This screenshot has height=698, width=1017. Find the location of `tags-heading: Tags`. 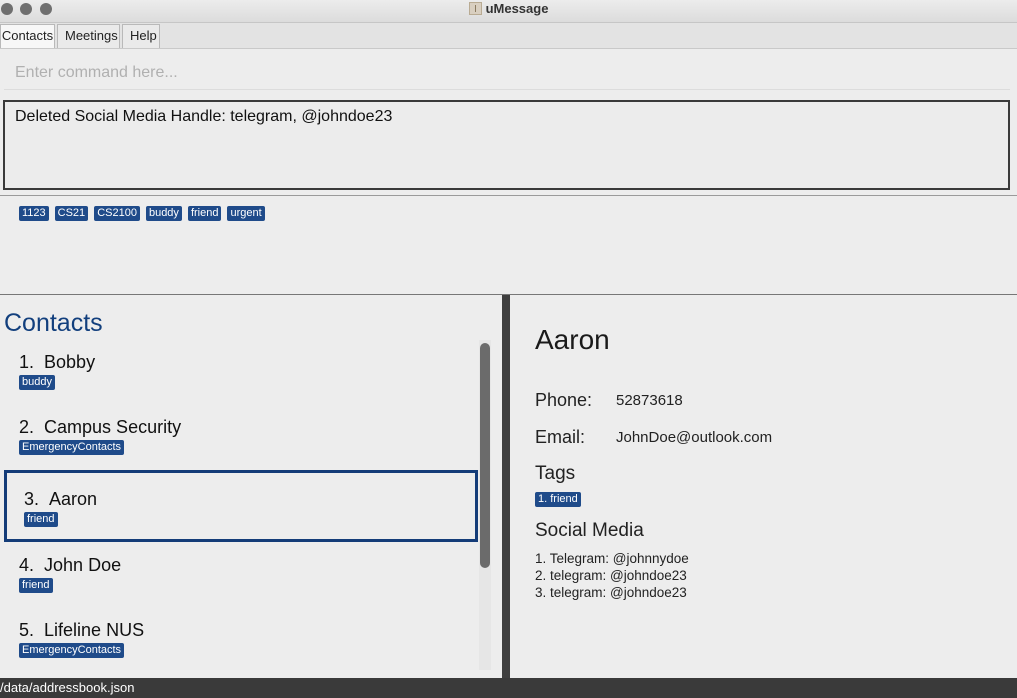

tags-heading: Tags is located at coordinates (555, 473).